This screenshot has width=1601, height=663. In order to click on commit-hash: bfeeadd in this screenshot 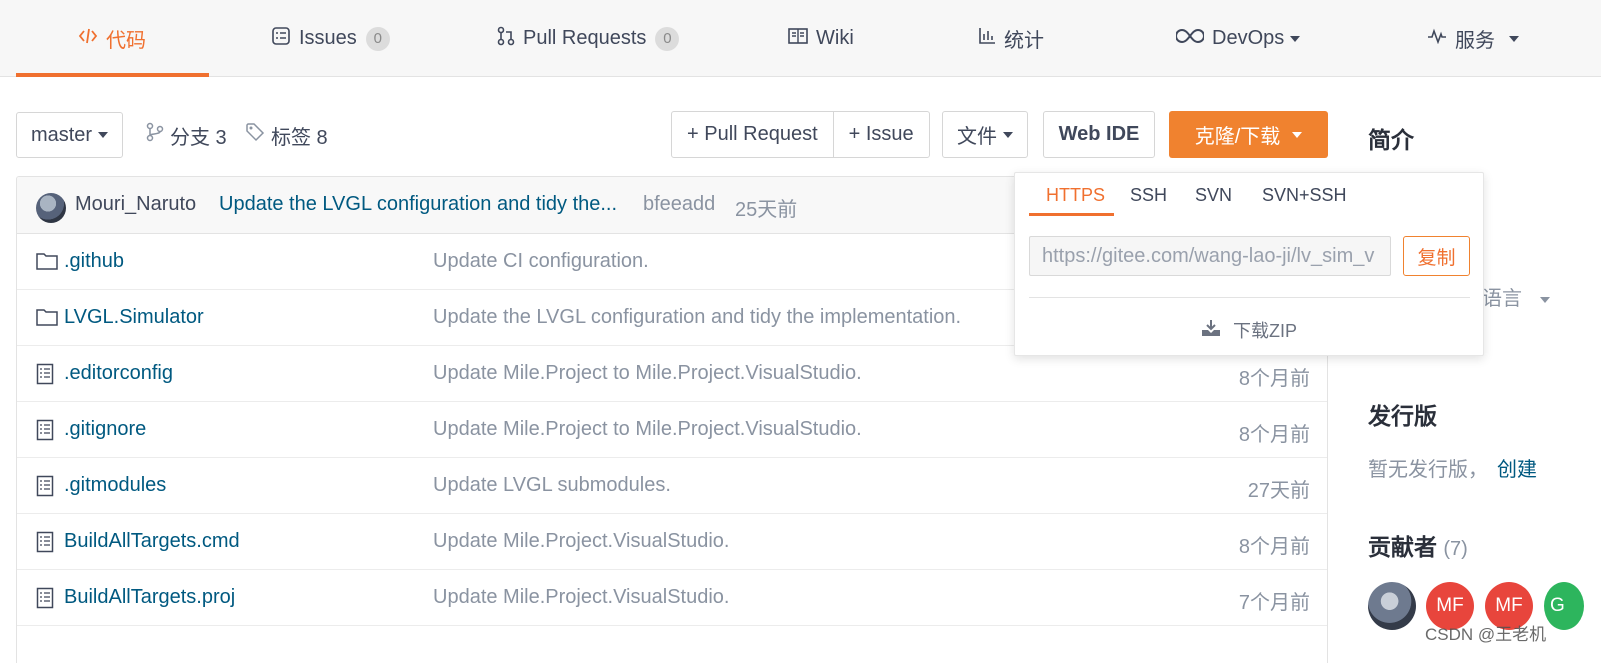, I will do `click(679, 204)`.